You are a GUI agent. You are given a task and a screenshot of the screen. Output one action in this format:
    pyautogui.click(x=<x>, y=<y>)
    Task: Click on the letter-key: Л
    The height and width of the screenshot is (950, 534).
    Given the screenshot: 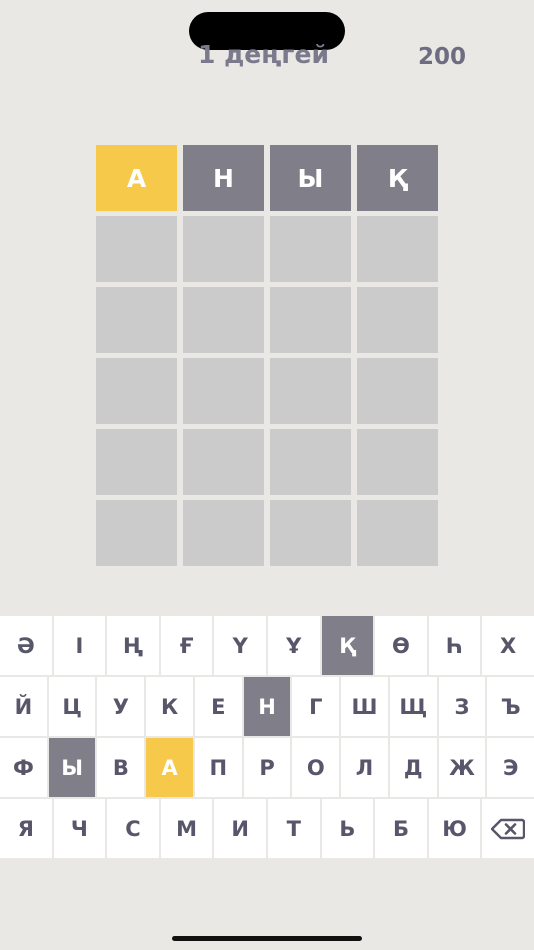 What is the action you would take?
    pyautogui.click(x=364, y=767)
    